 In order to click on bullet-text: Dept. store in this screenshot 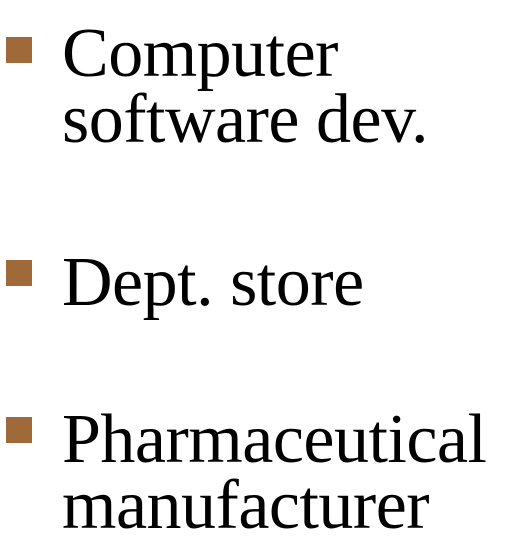, I will do `click(213, 282)`.